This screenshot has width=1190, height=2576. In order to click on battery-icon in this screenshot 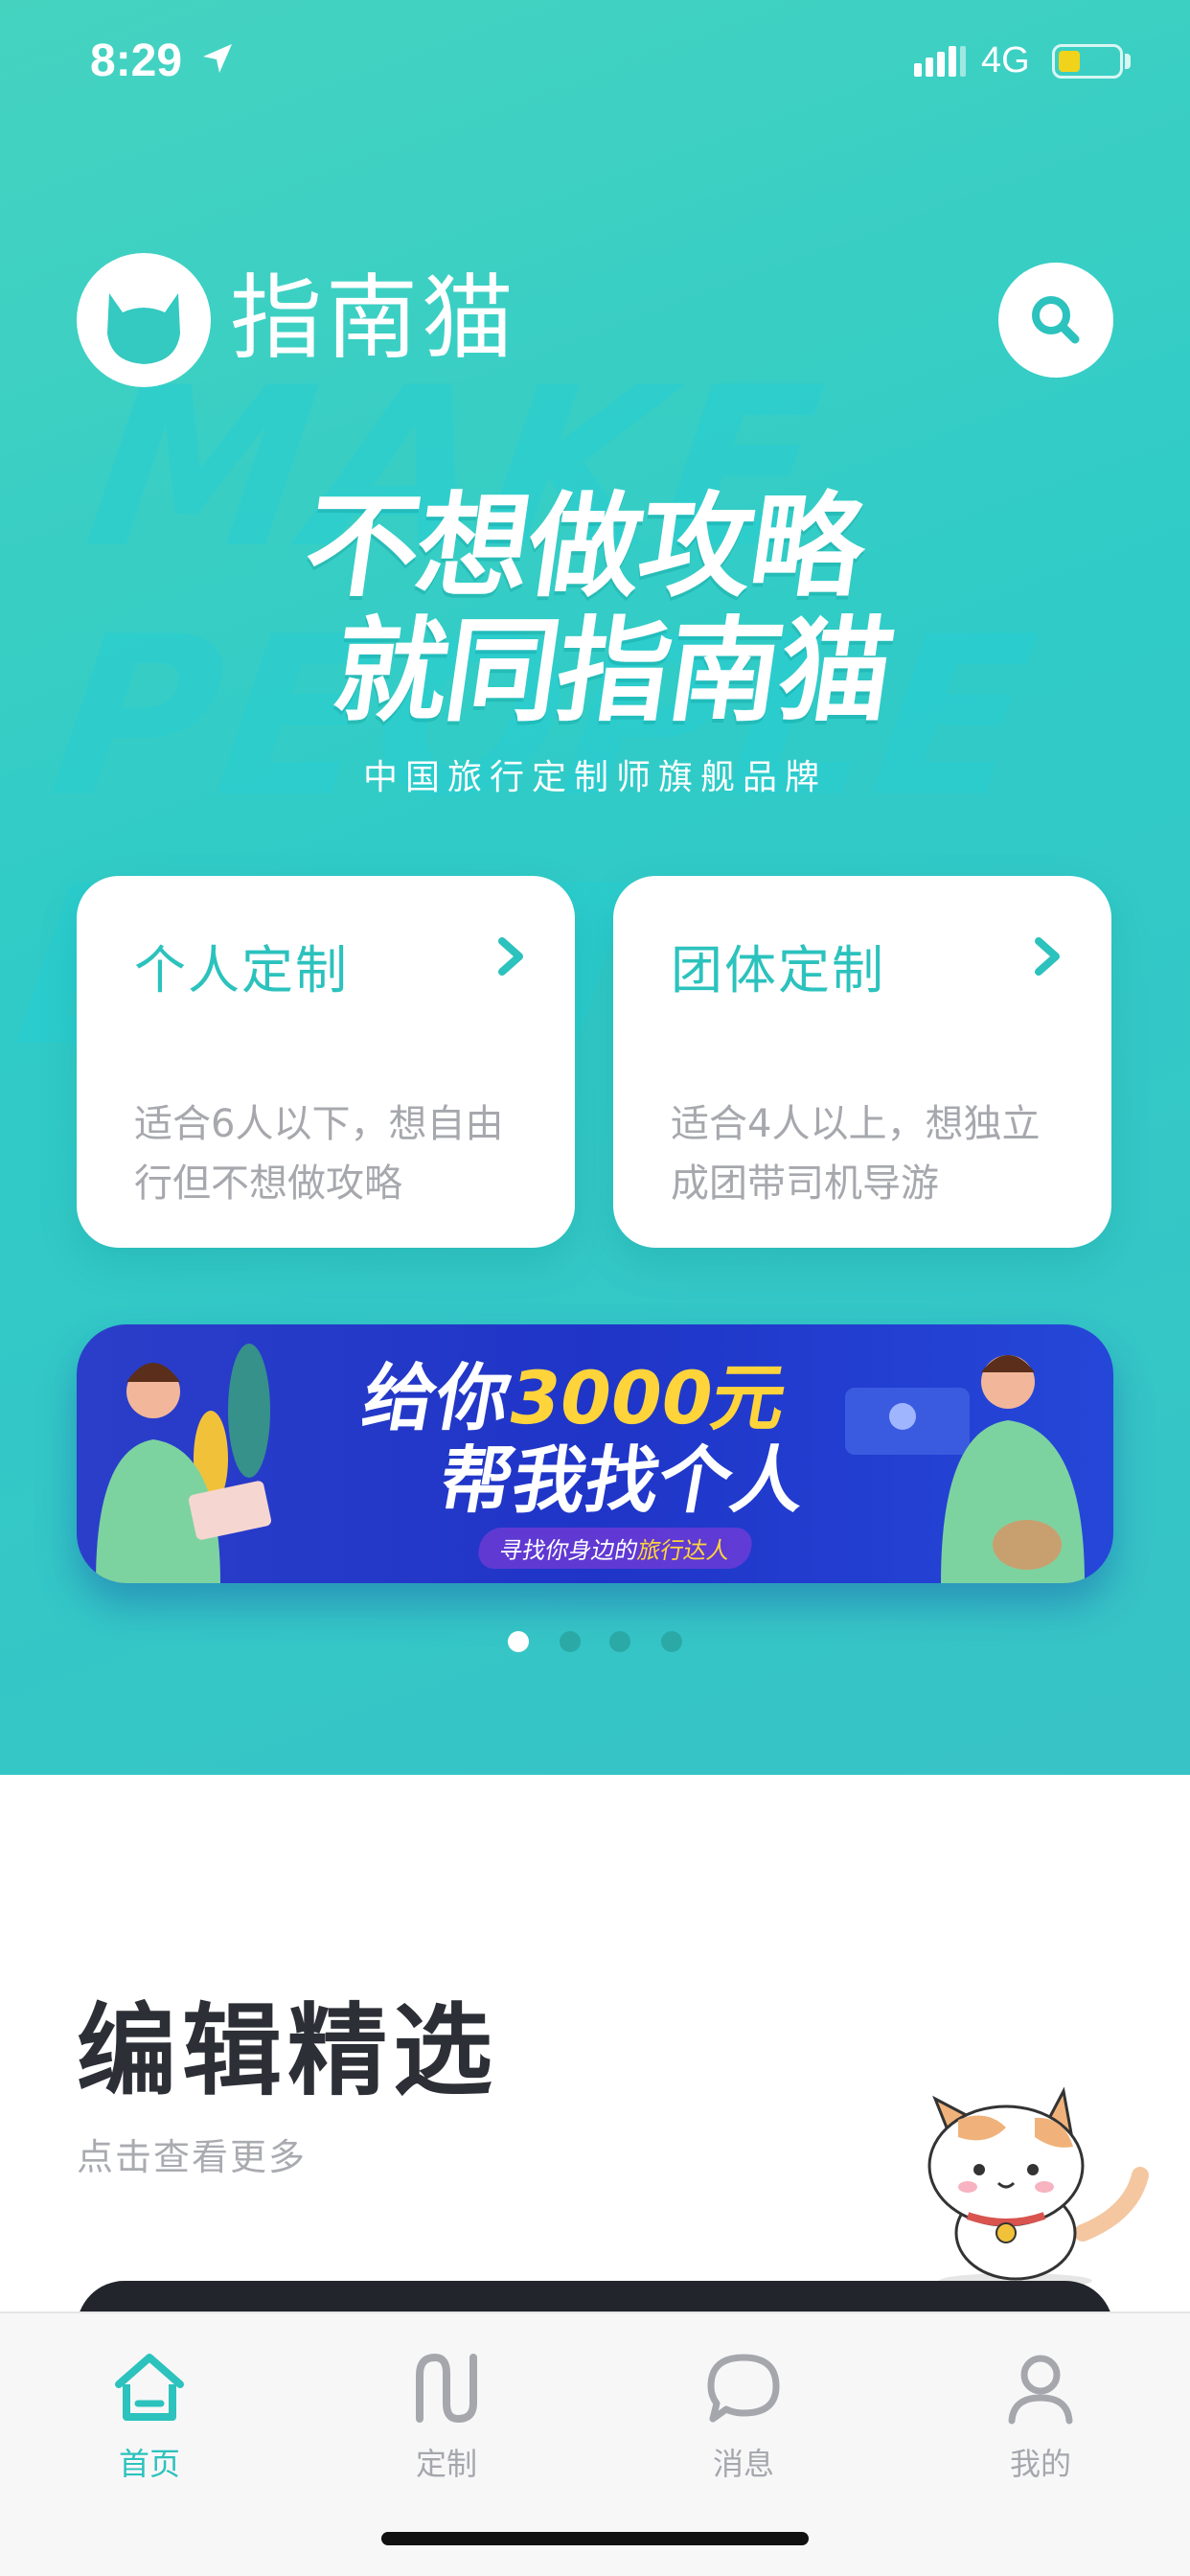, I will do `click(1088, 62)`.